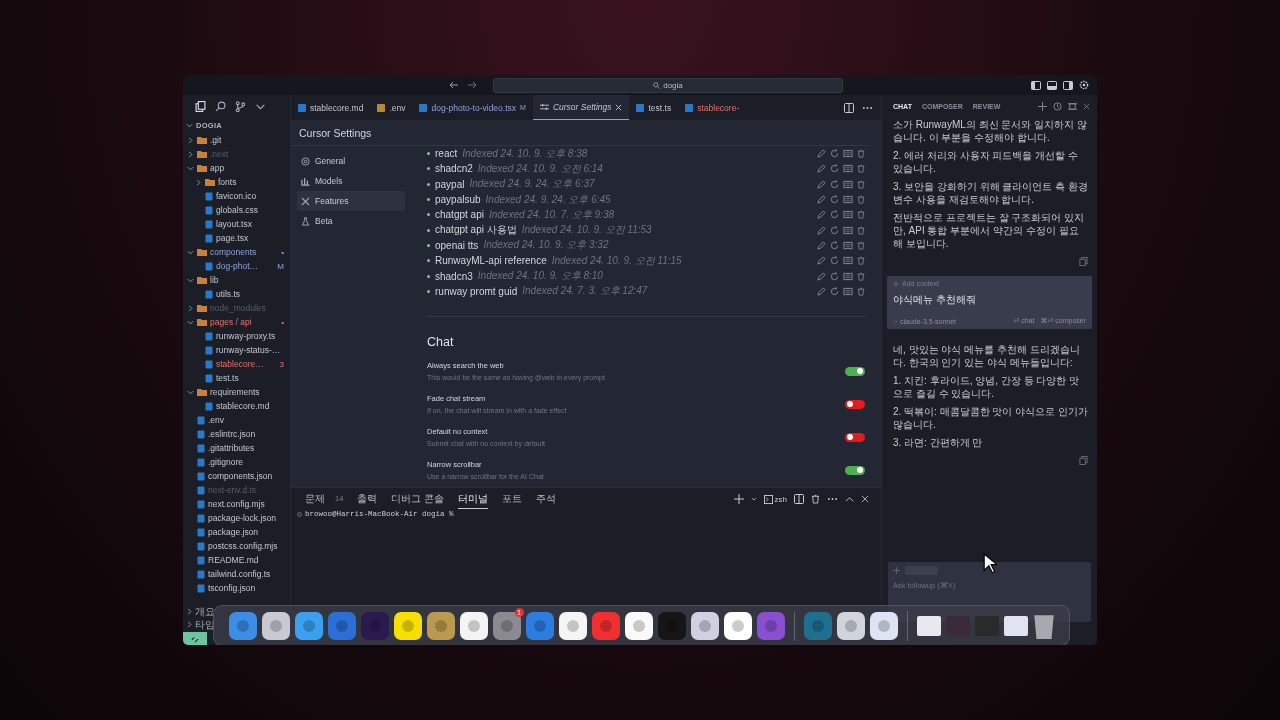  What do you see at coordinates (240, 476) in the screenshot?
I see `file-name: components.json` at bounding box center [240, 476].